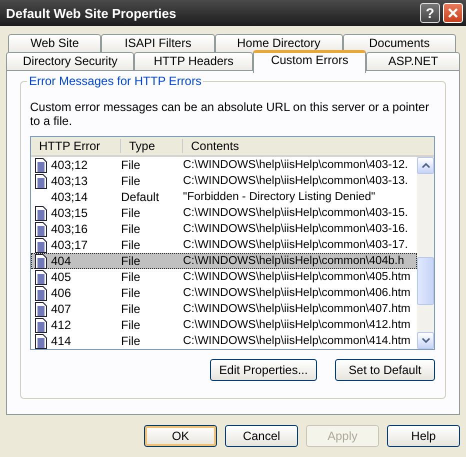  What do you see at coordinates (425, 281) in the screenshot?
I see `scroll-thumb` at bounding box center [425, 281].